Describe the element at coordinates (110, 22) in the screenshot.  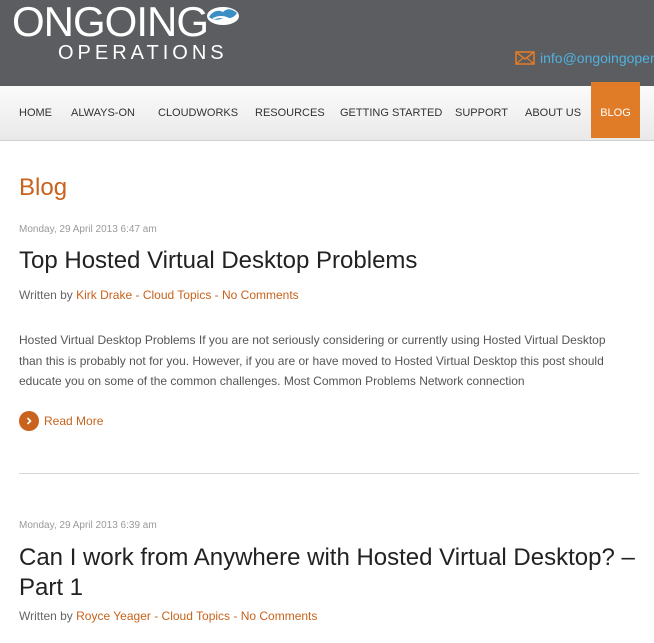
I see `logo-text: ONGOING` at that location.